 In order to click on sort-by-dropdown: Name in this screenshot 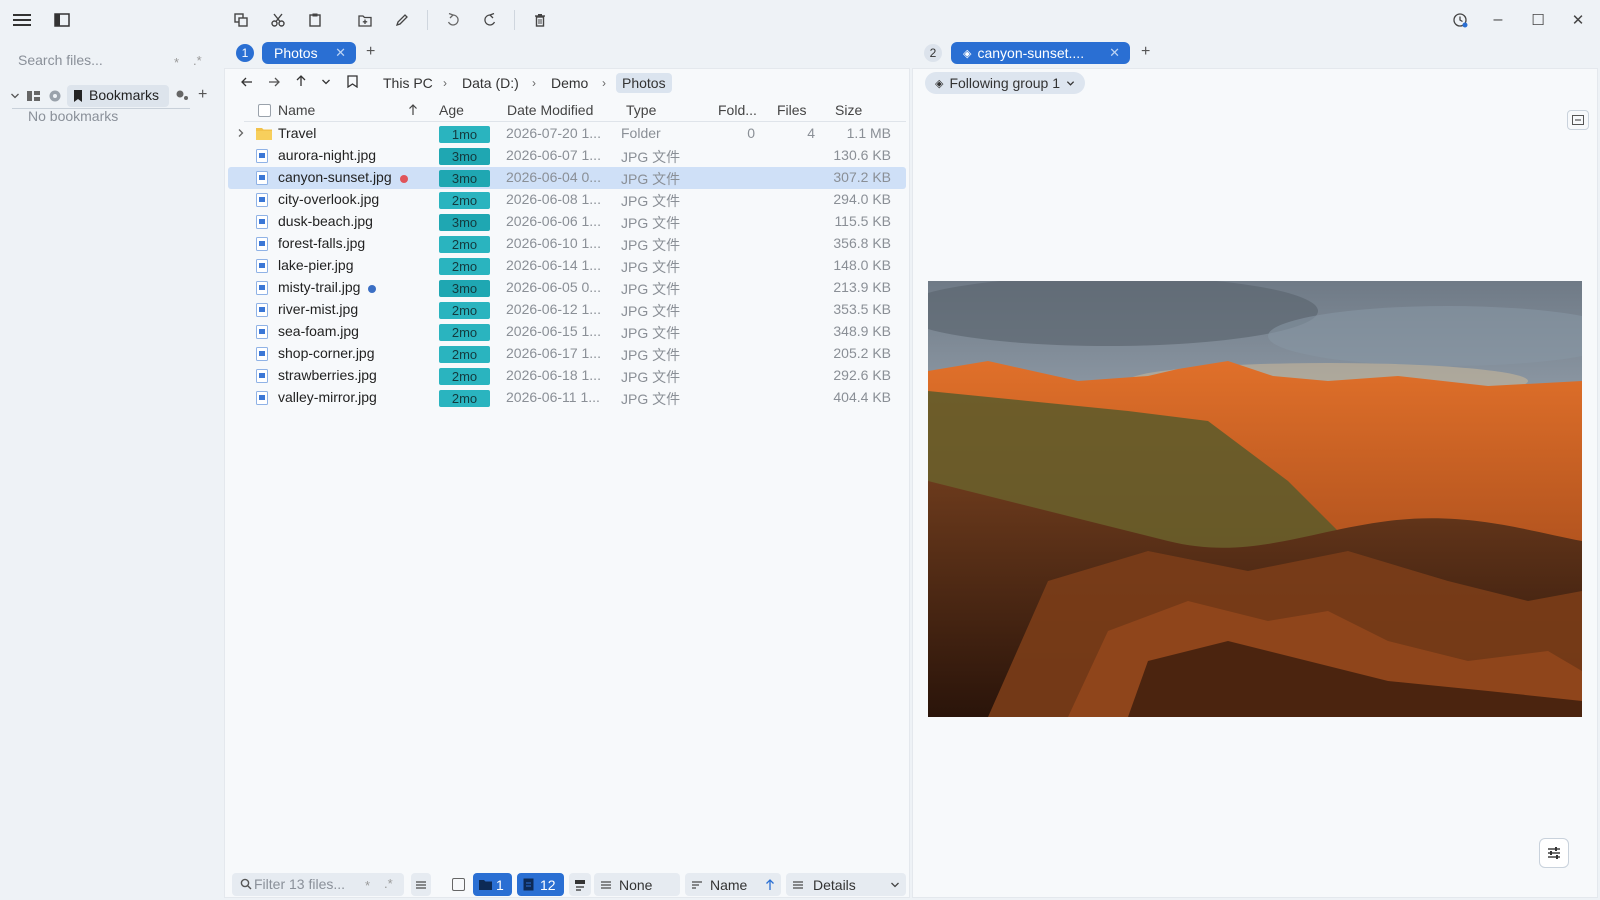, I will do `click(733, 884)`.